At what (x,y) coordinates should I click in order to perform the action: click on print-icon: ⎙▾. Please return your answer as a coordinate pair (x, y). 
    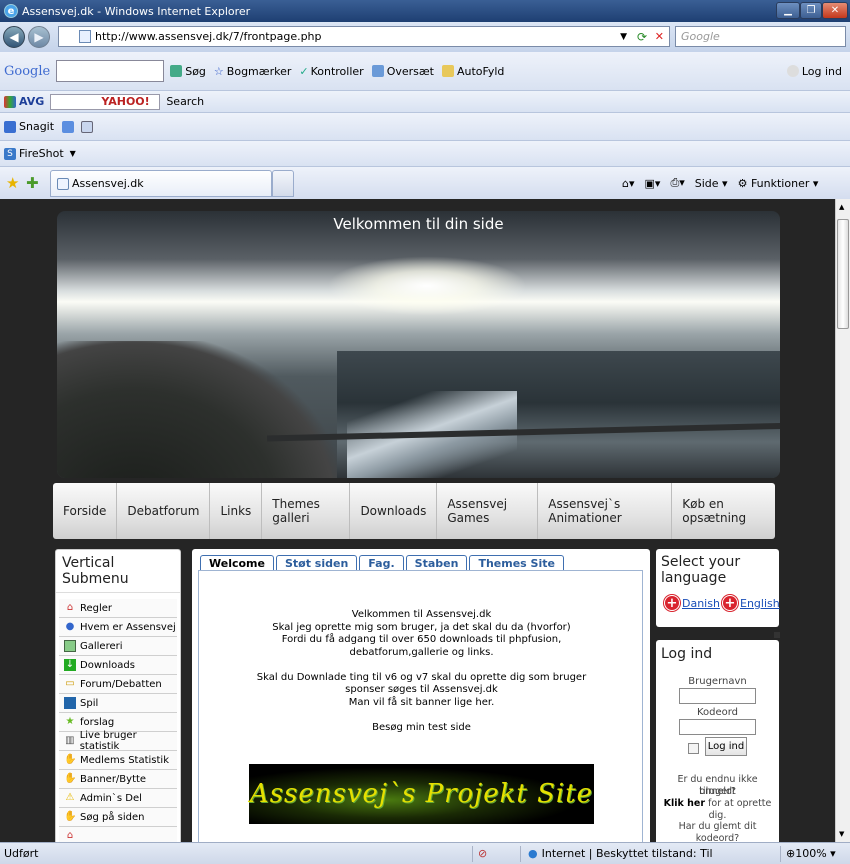
    Looking at the image, I should click on (677, 183).